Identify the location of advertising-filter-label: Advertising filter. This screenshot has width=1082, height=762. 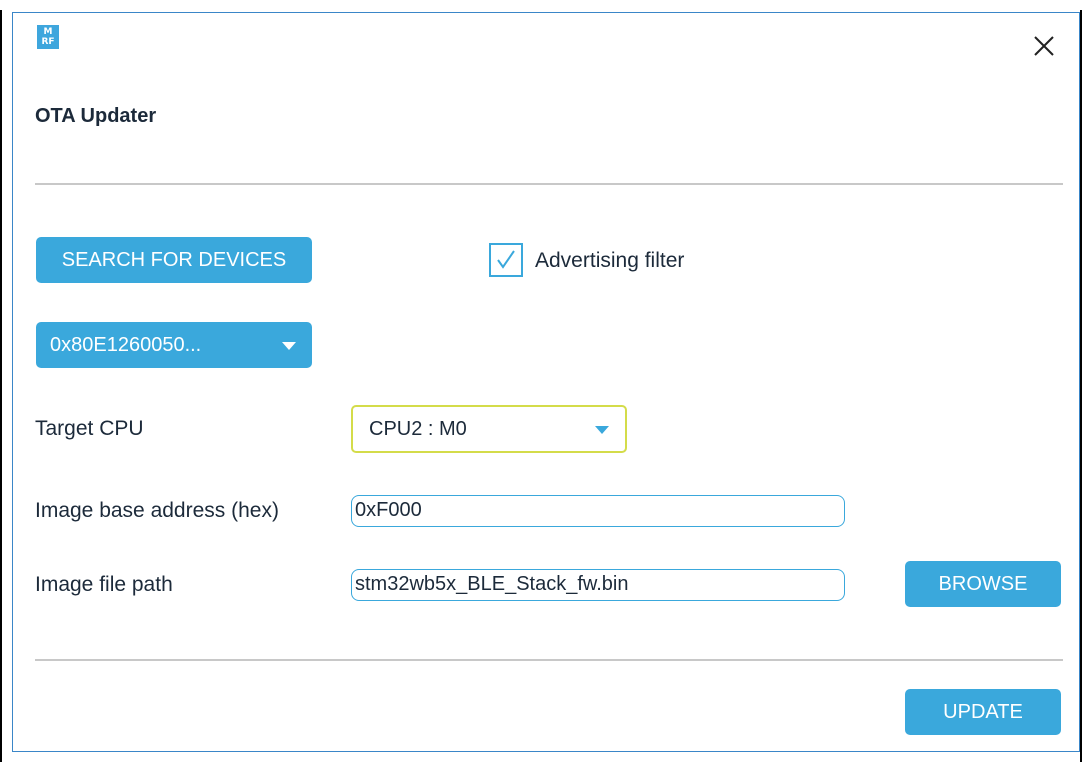
(610, 260).